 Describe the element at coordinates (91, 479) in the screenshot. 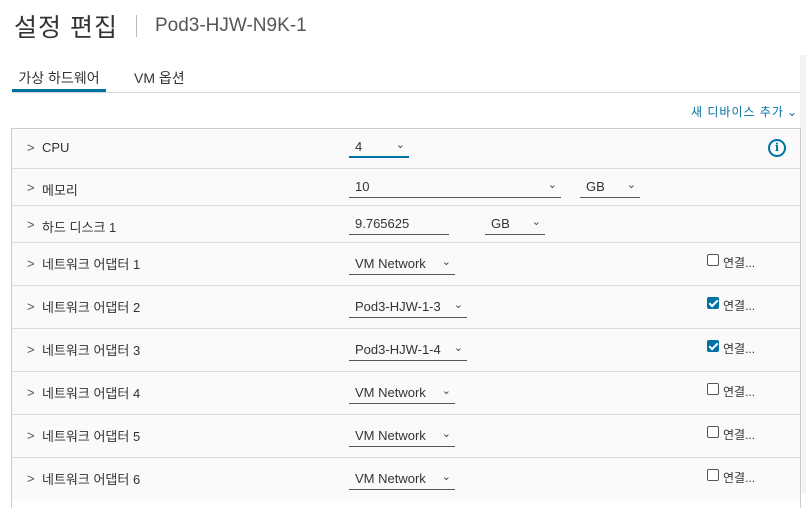

I see `network-adapter-label: 네트워크 어댑터 6` at that location.